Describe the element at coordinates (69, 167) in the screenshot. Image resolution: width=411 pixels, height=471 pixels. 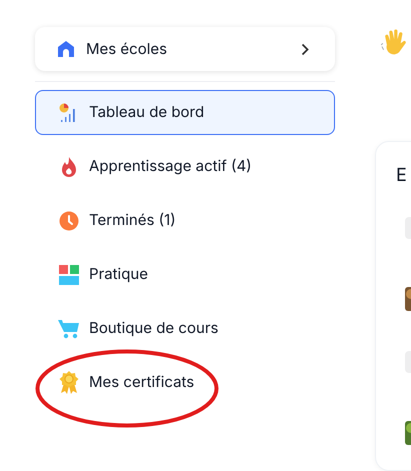
I see `flame-icon` at that location.